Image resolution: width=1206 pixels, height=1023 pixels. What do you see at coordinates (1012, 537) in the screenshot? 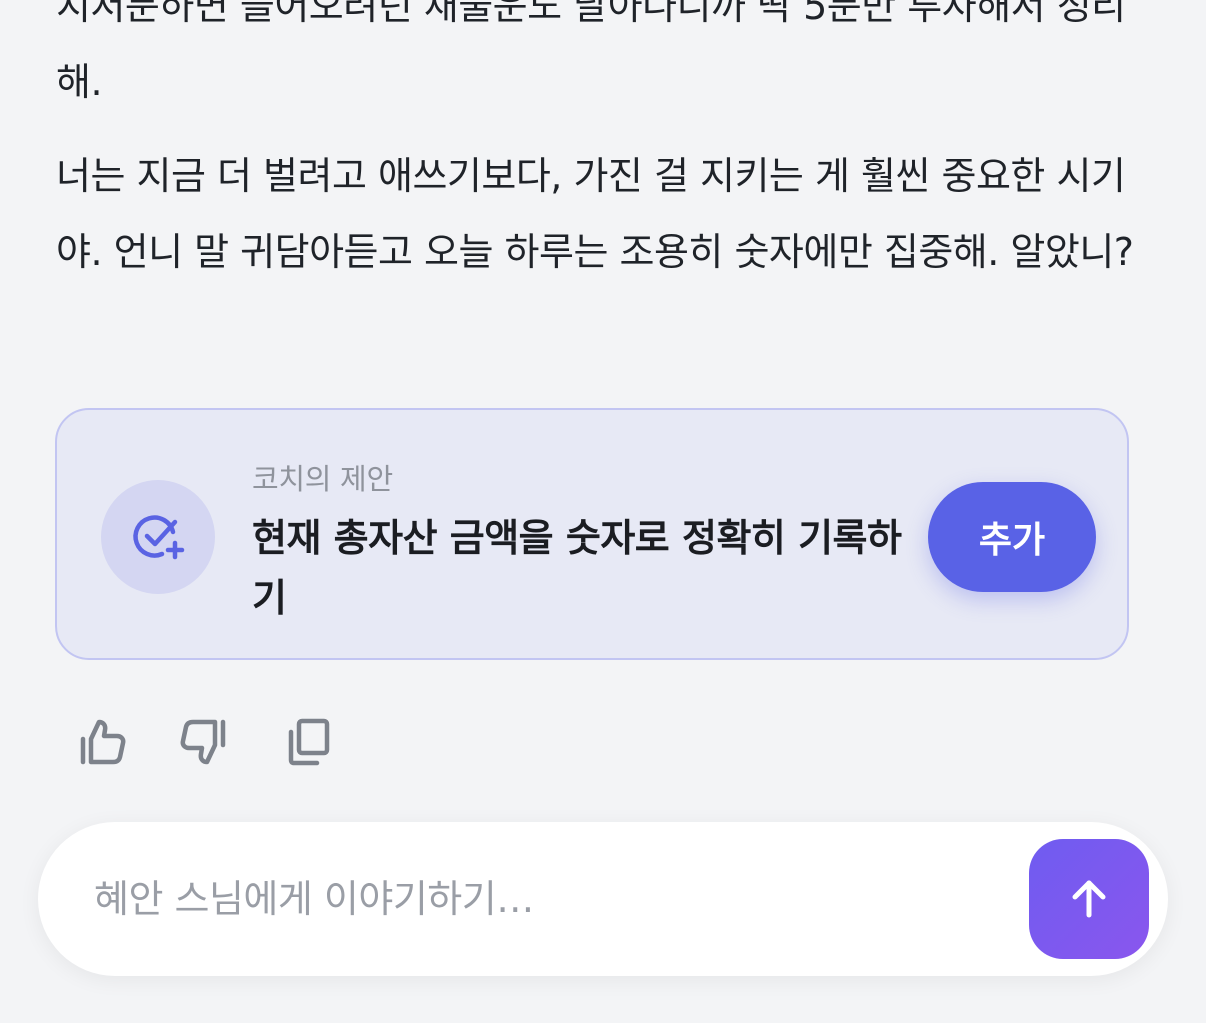
I see `add-suggestion-button: 추가` at bounding box center [1012, 537].